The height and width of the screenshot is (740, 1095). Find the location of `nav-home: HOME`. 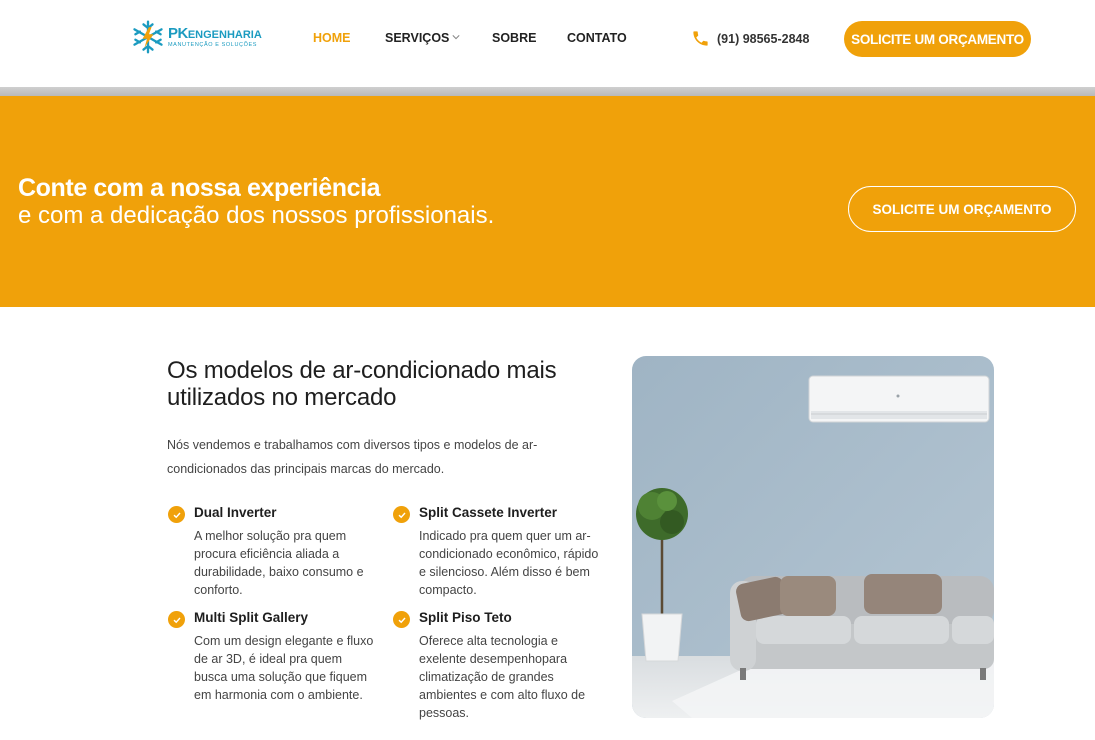

nav-home: HOME is located at coordinates (332, 38).